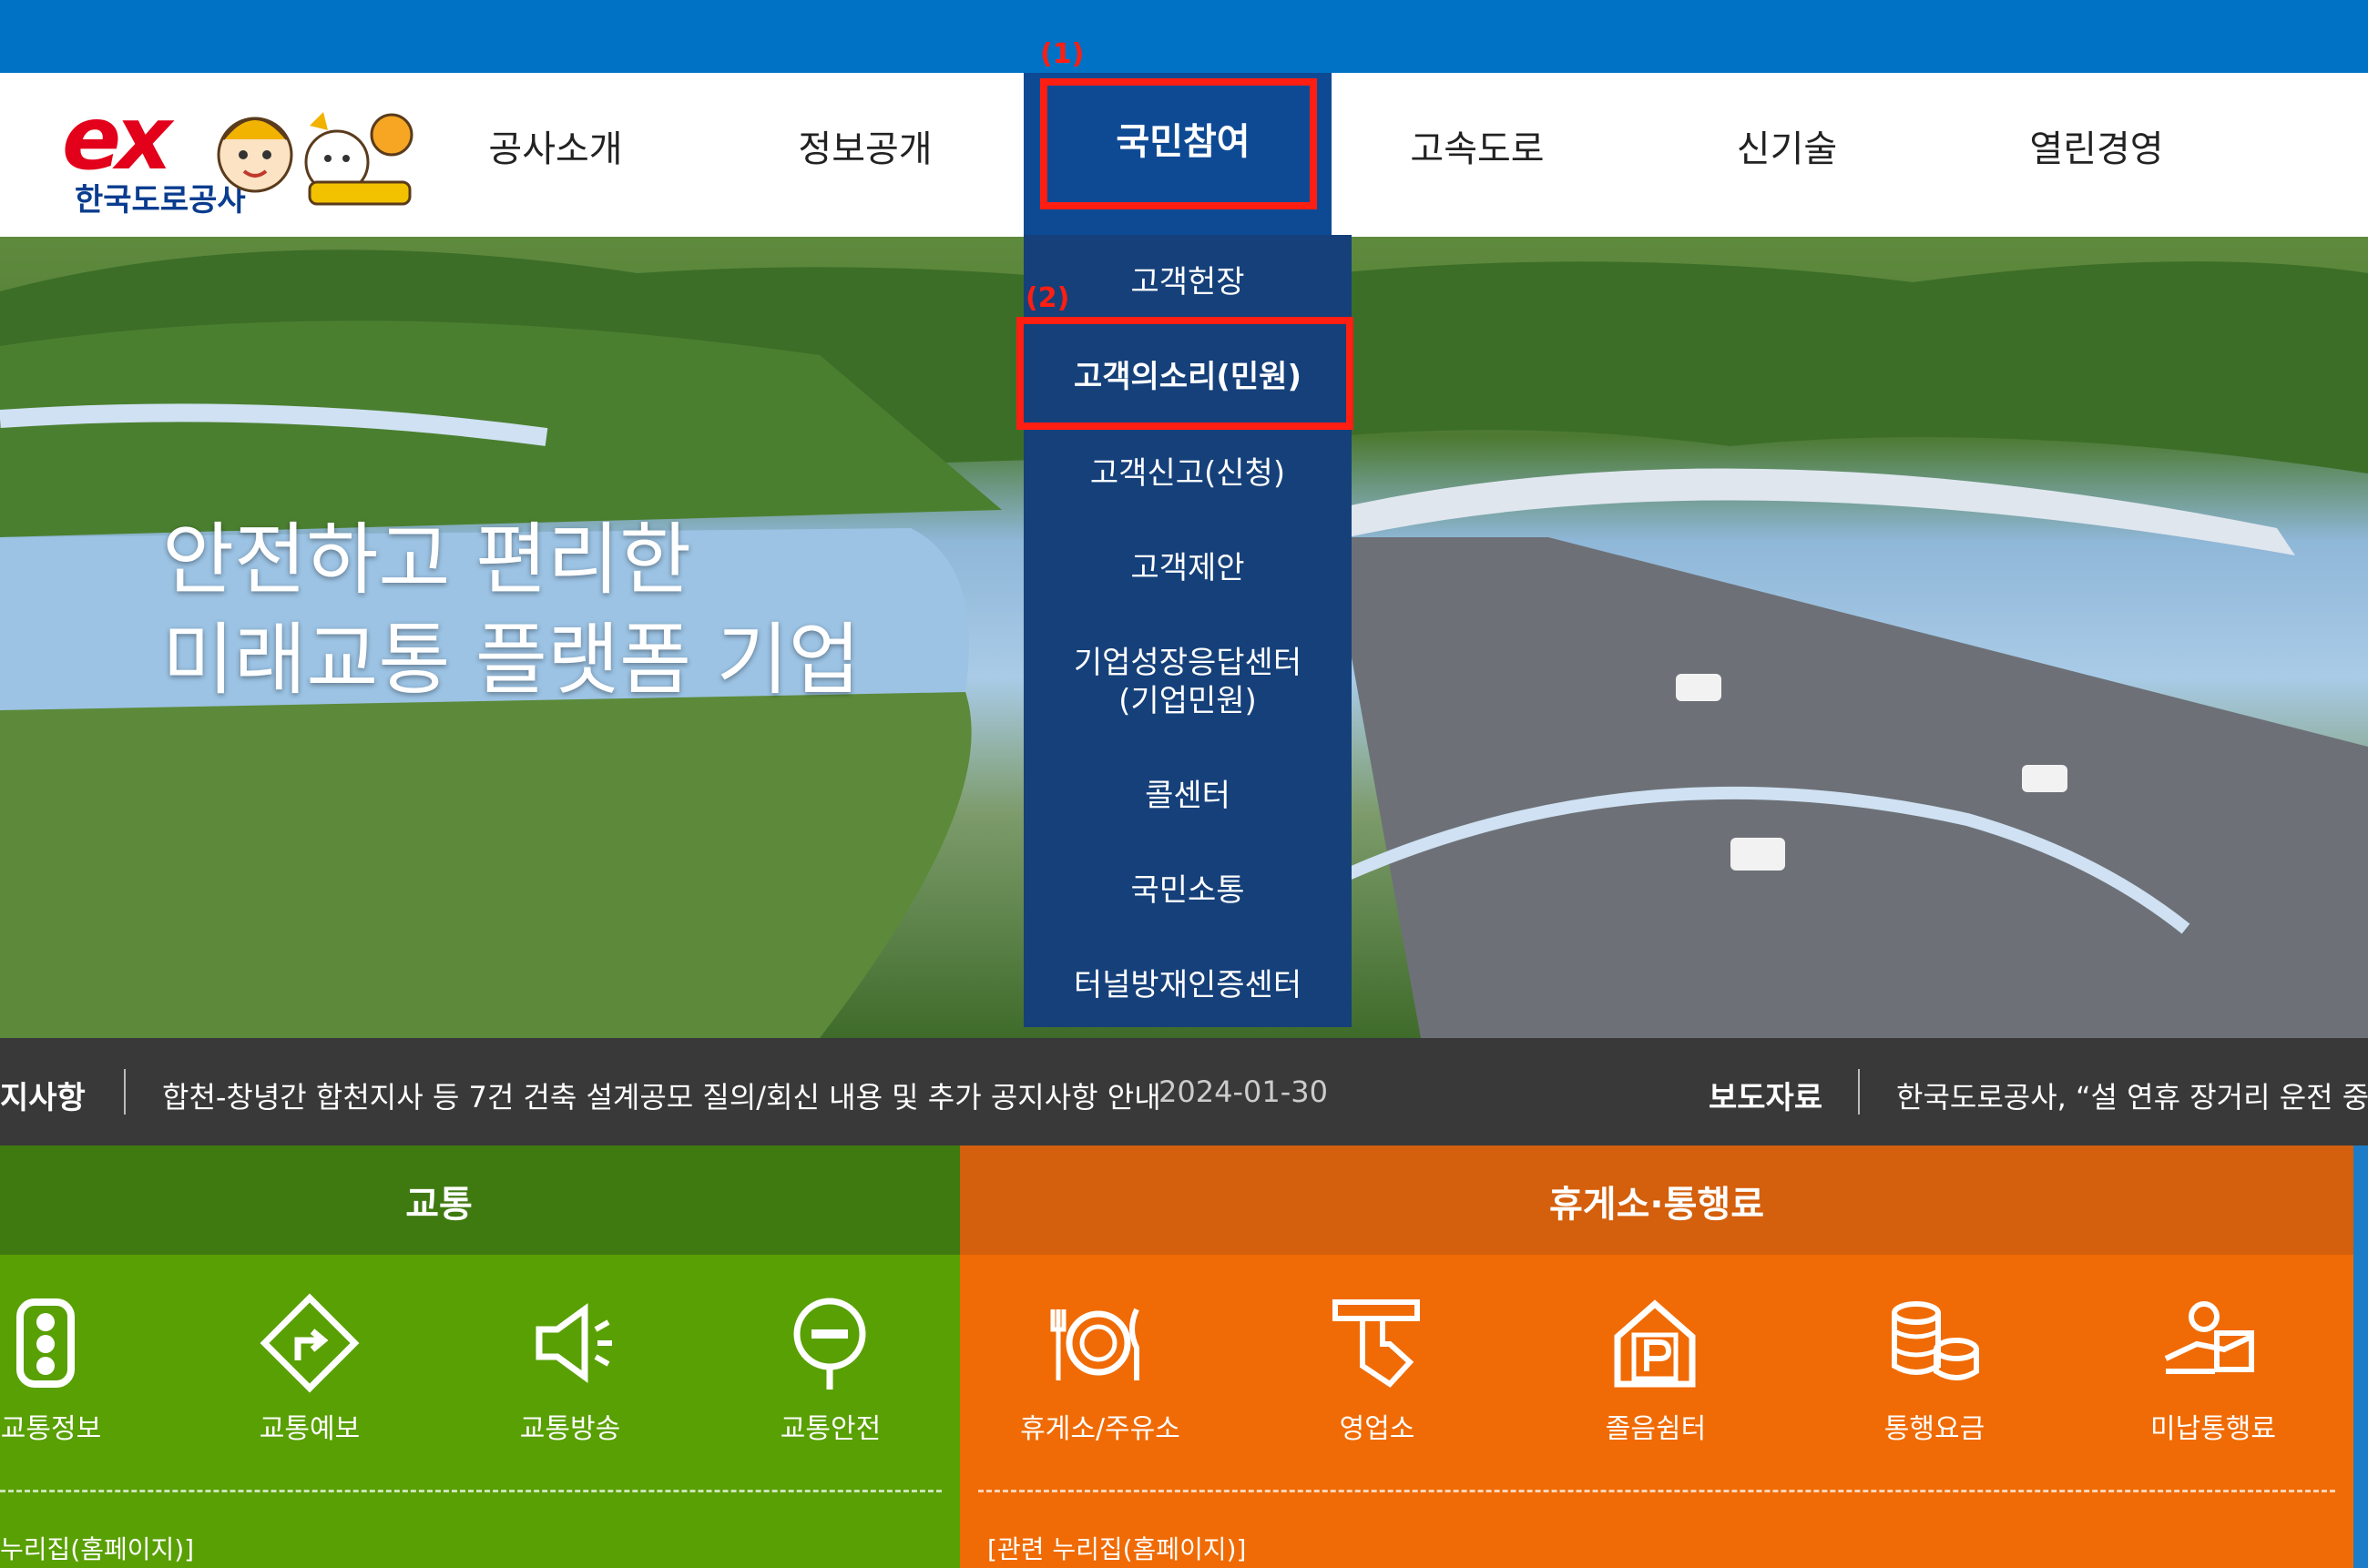 This screenshot has height=1568, width=2368. Describe the element at coordinates (1097, 1343) in the screenshot. I see `restaurant-icon` at that location.